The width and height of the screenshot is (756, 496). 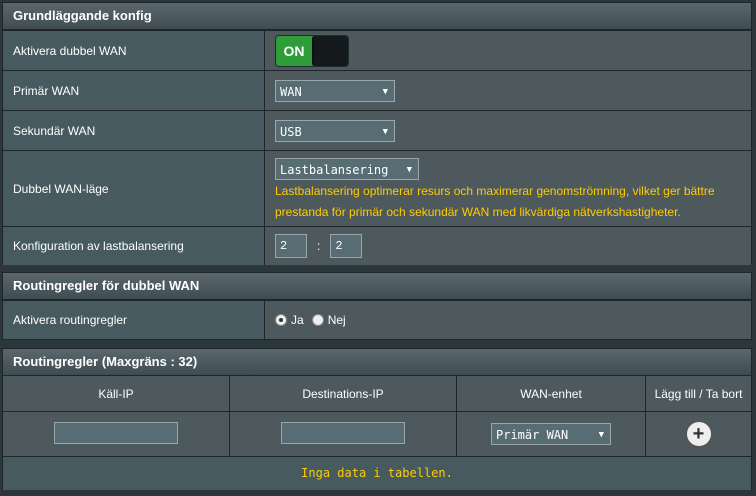 I want to click on enable-dual-wan-label: Aktivera dubbel WAN, so click(x=134, y=50).